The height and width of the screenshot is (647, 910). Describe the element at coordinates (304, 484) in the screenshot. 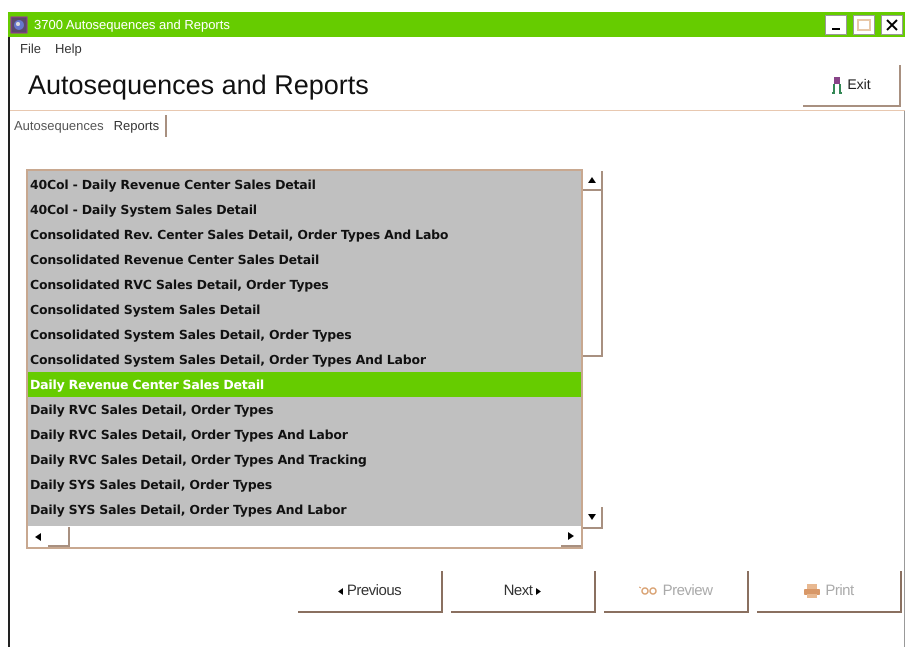

I see `report-item: Daily SYS Sales Detail, Order Types` at that location.